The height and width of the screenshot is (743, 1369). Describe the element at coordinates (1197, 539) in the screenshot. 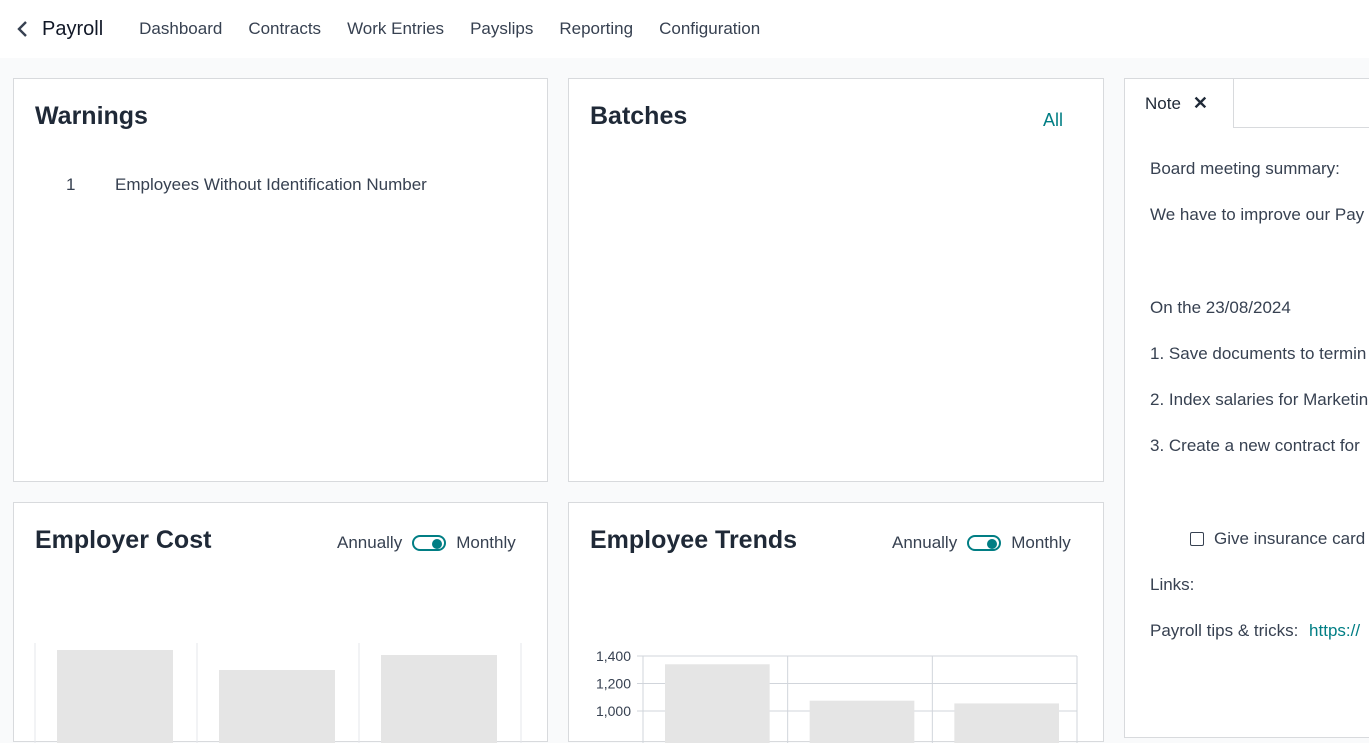

I see `checkbox` at that location.